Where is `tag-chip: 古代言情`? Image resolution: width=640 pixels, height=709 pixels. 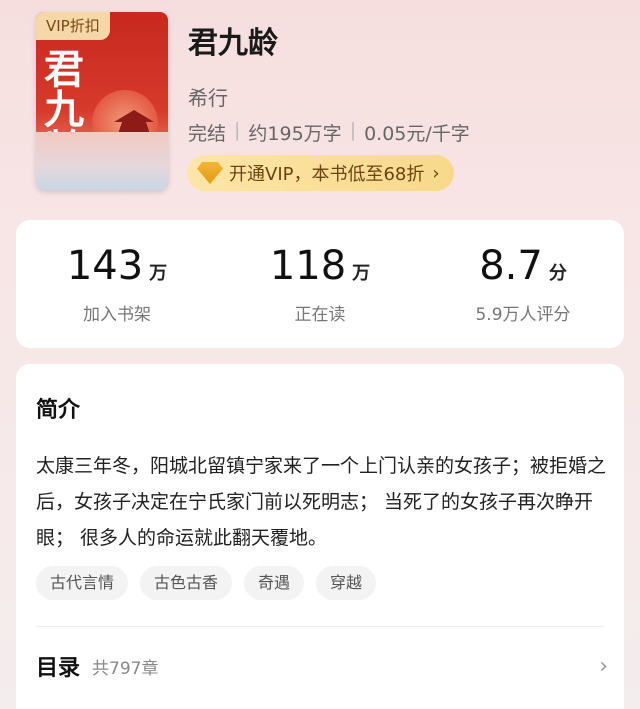
tag-chip: 古代言情 is located at coordinates (82, 583).